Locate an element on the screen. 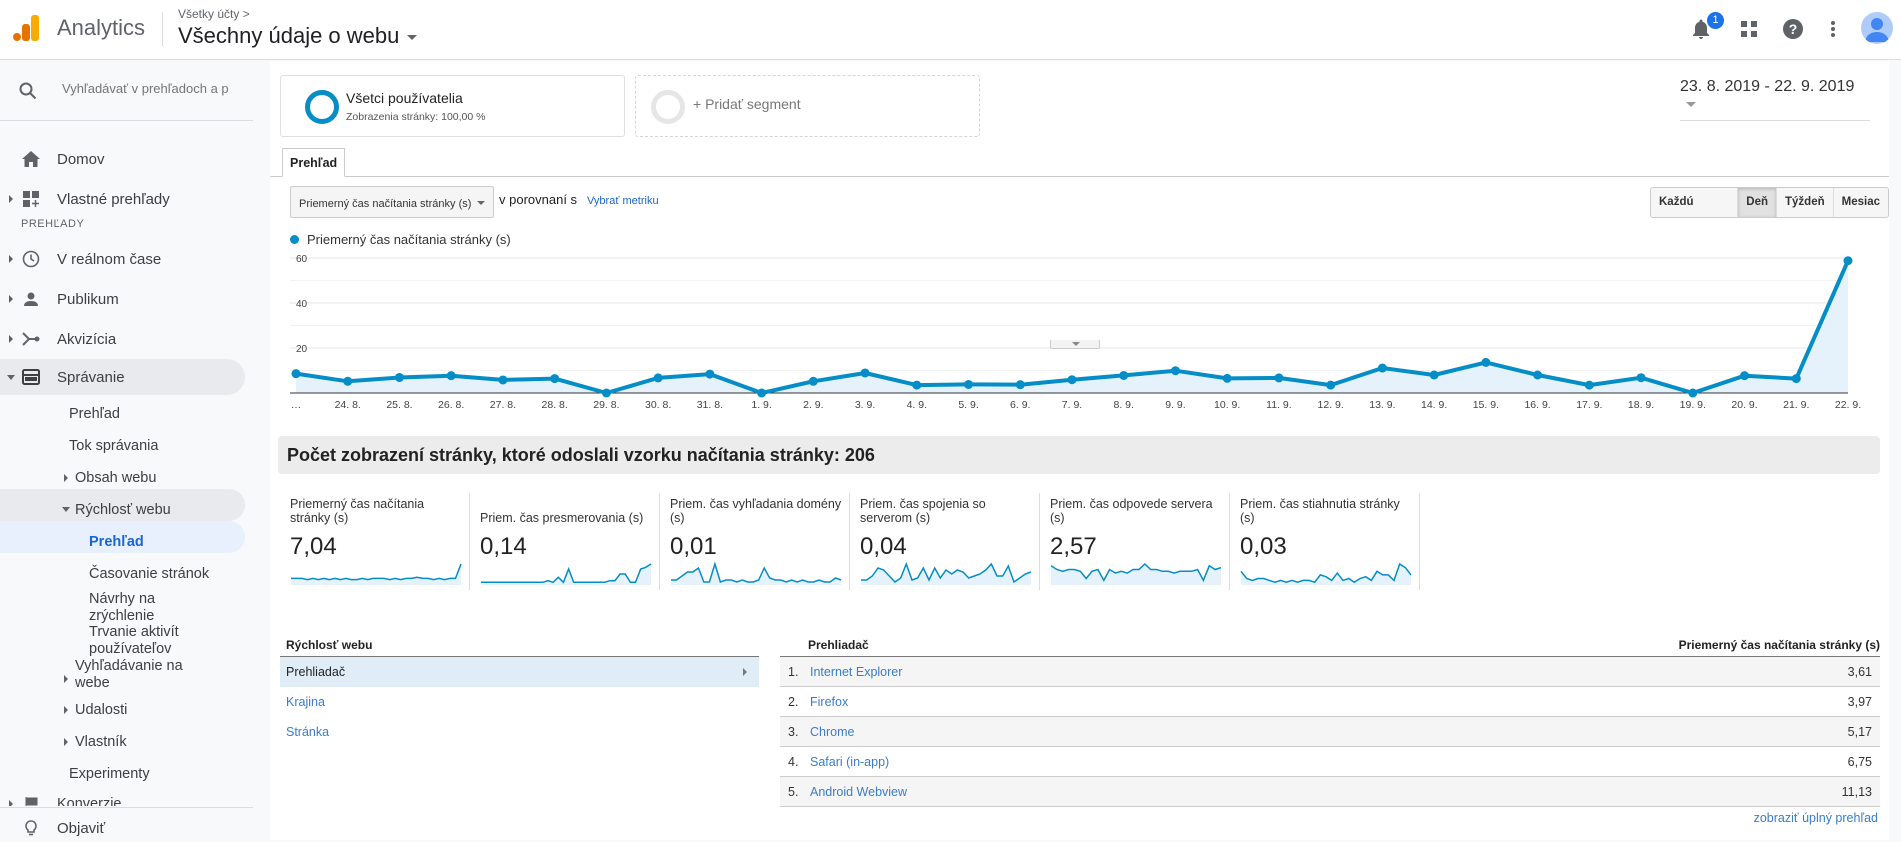 Image resolution: width=1901 pixels, height=842 pixels. row-index: 5. is located at coordinates (793, 792).